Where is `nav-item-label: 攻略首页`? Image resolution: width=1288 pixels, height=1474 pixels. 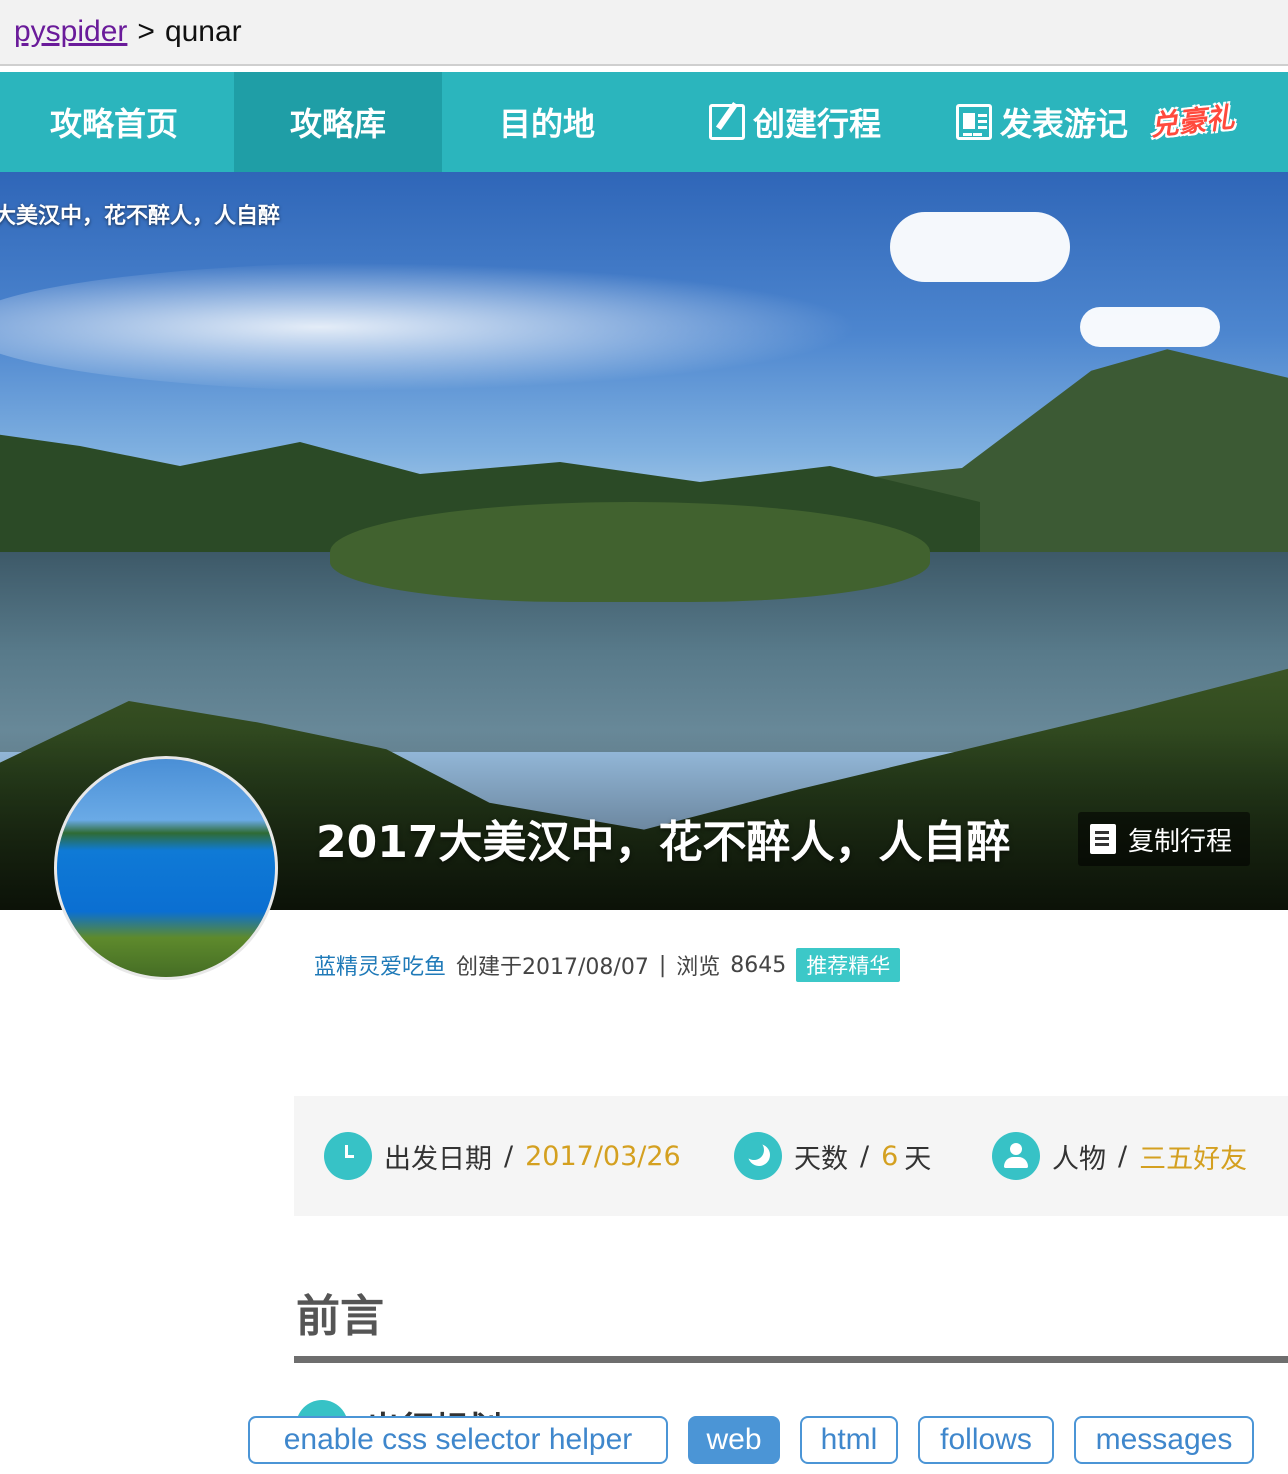 nav-item-label: 攻略首页 is located at coordinates (113, 124).